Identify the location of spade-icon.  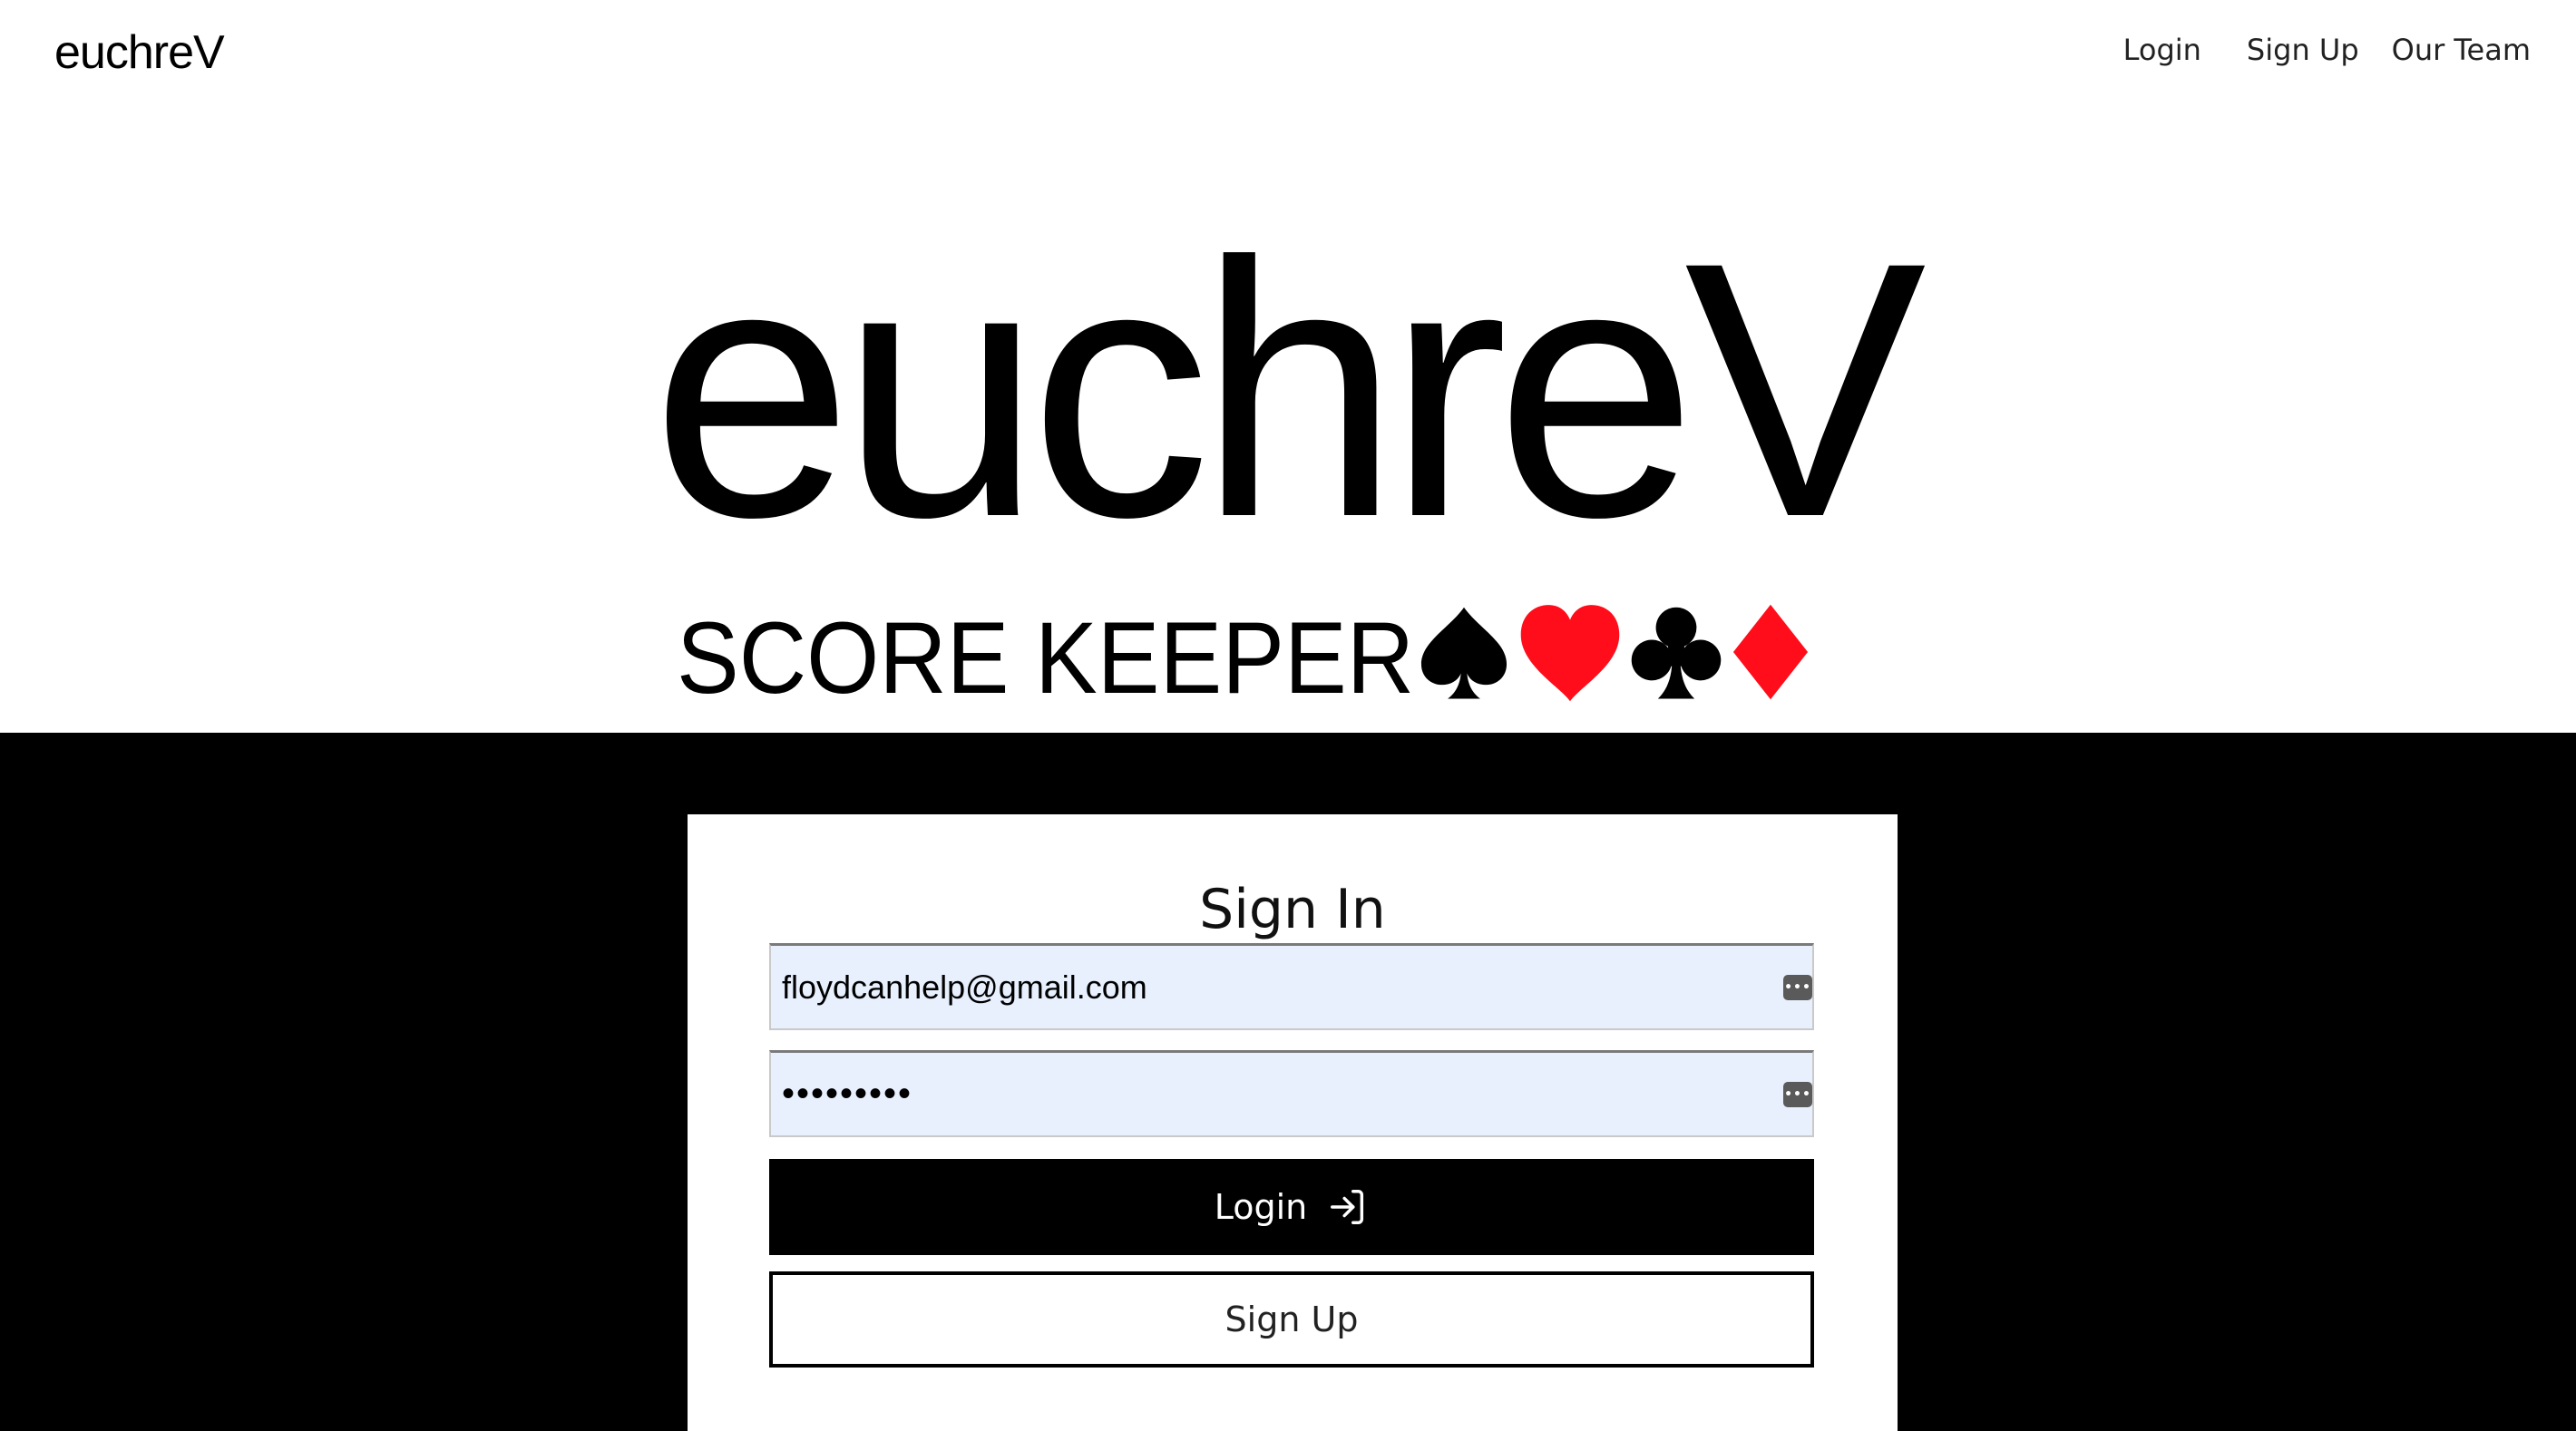
(1464, 653).